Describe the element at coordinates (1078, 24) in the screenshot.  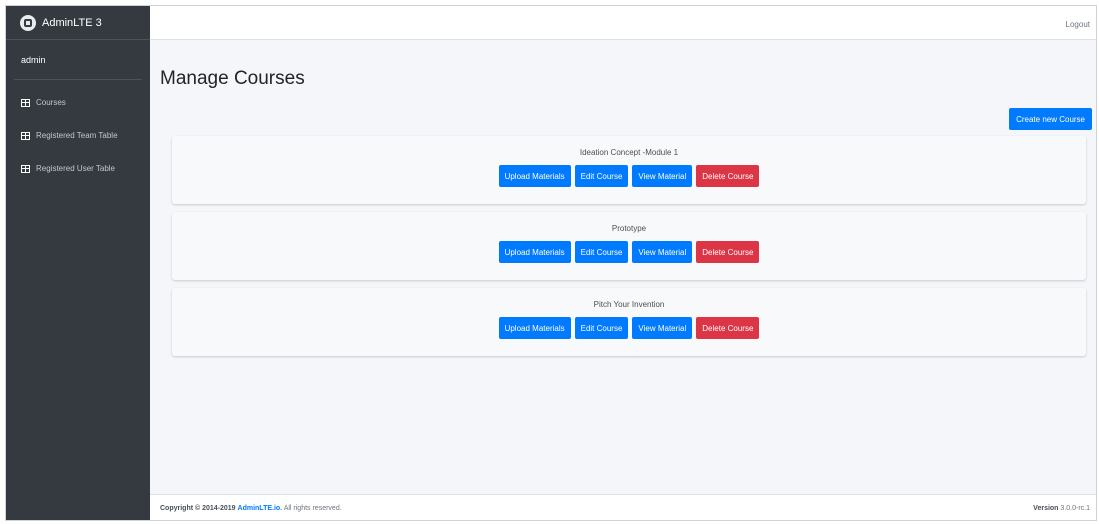
I see `logout-link: Logout` at that location.